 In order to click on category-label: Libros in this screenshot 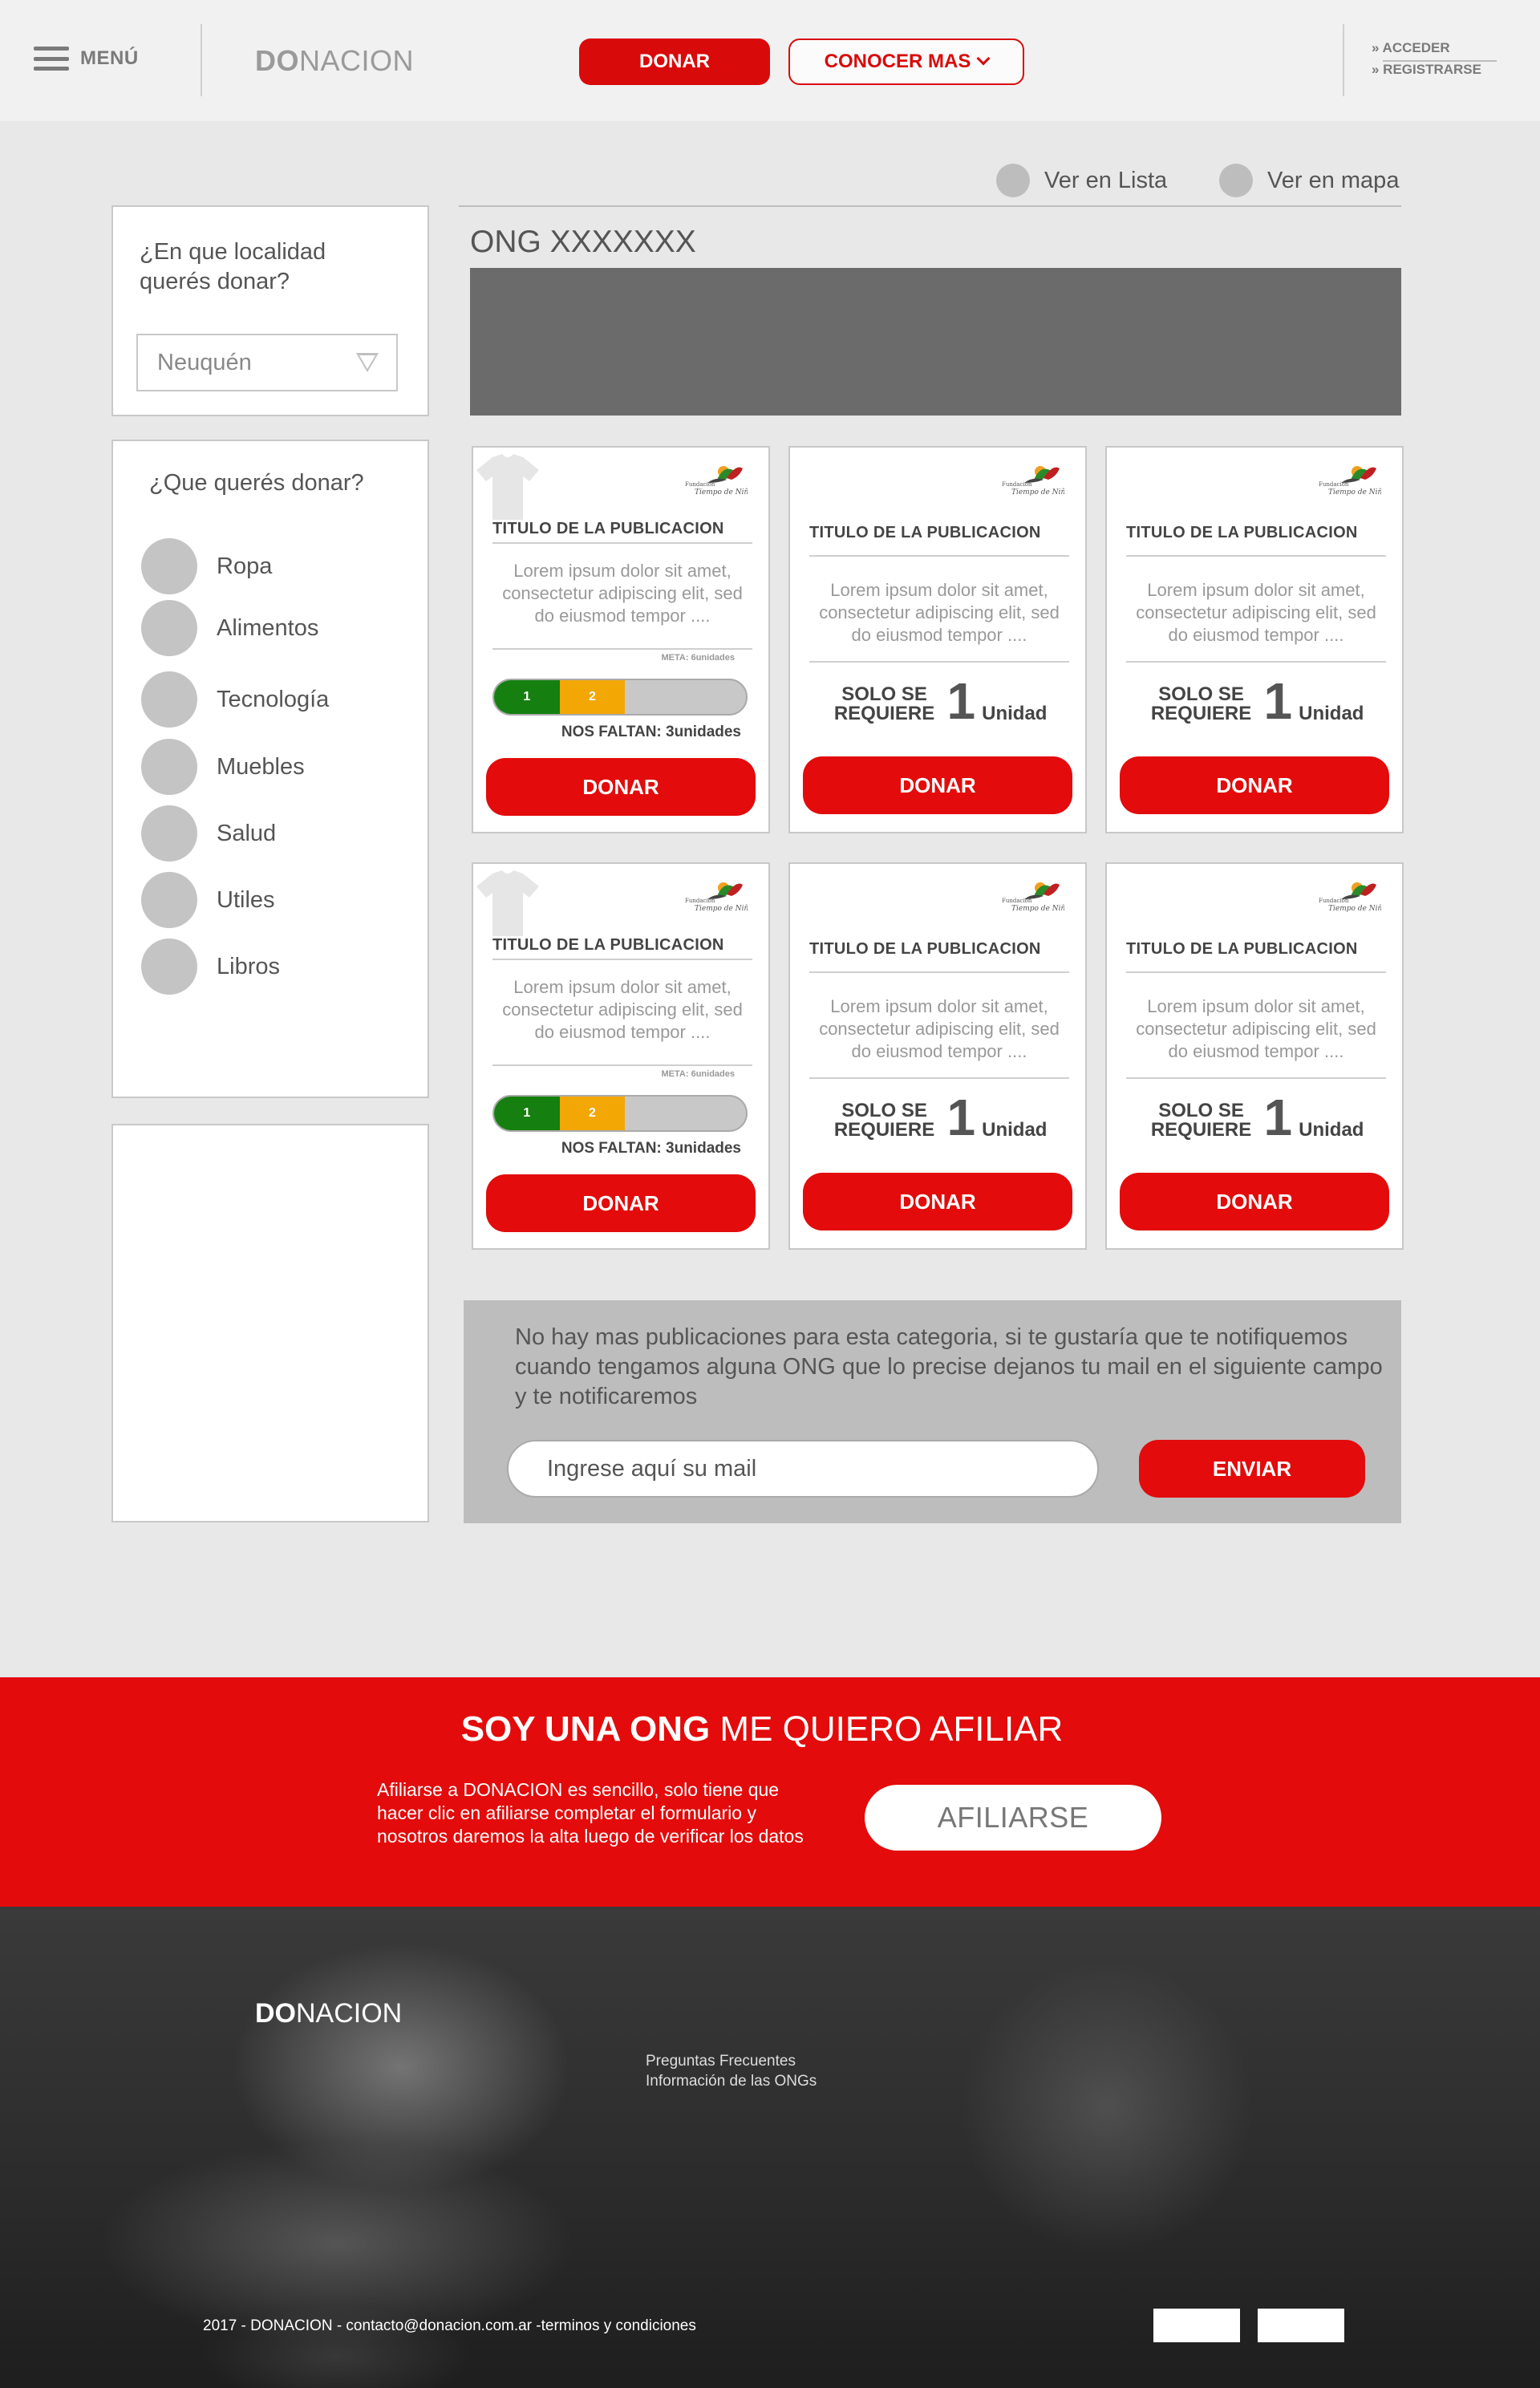, I will do `click(248, 966)`.